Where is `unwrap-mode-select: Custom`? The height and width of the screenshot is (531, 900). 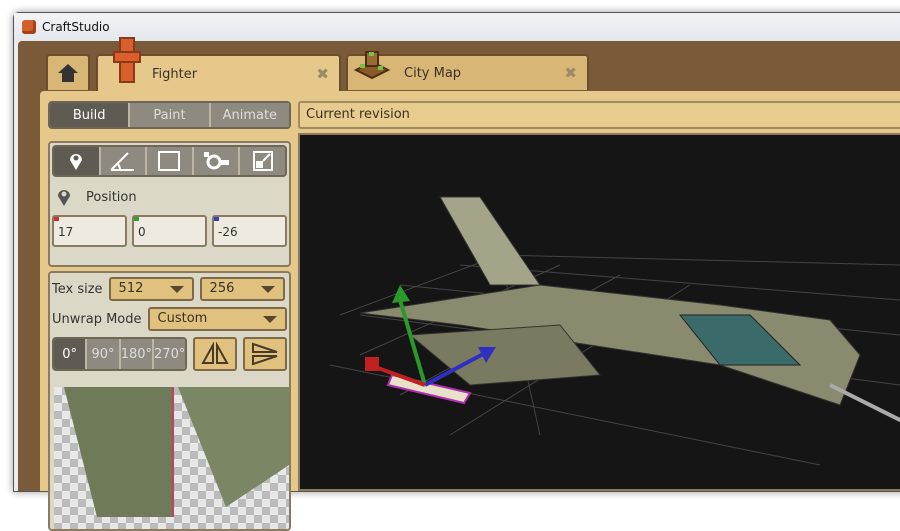 unwrap-mode-select: Custom is located at coordinates (217, 319).